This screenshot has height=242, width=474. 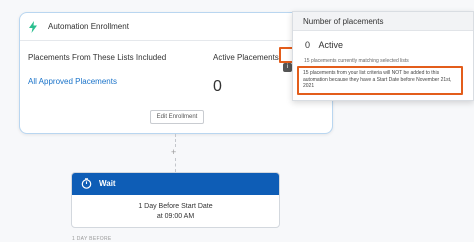 I want to click on wait-header: Wait, so click(x=175, y=184).